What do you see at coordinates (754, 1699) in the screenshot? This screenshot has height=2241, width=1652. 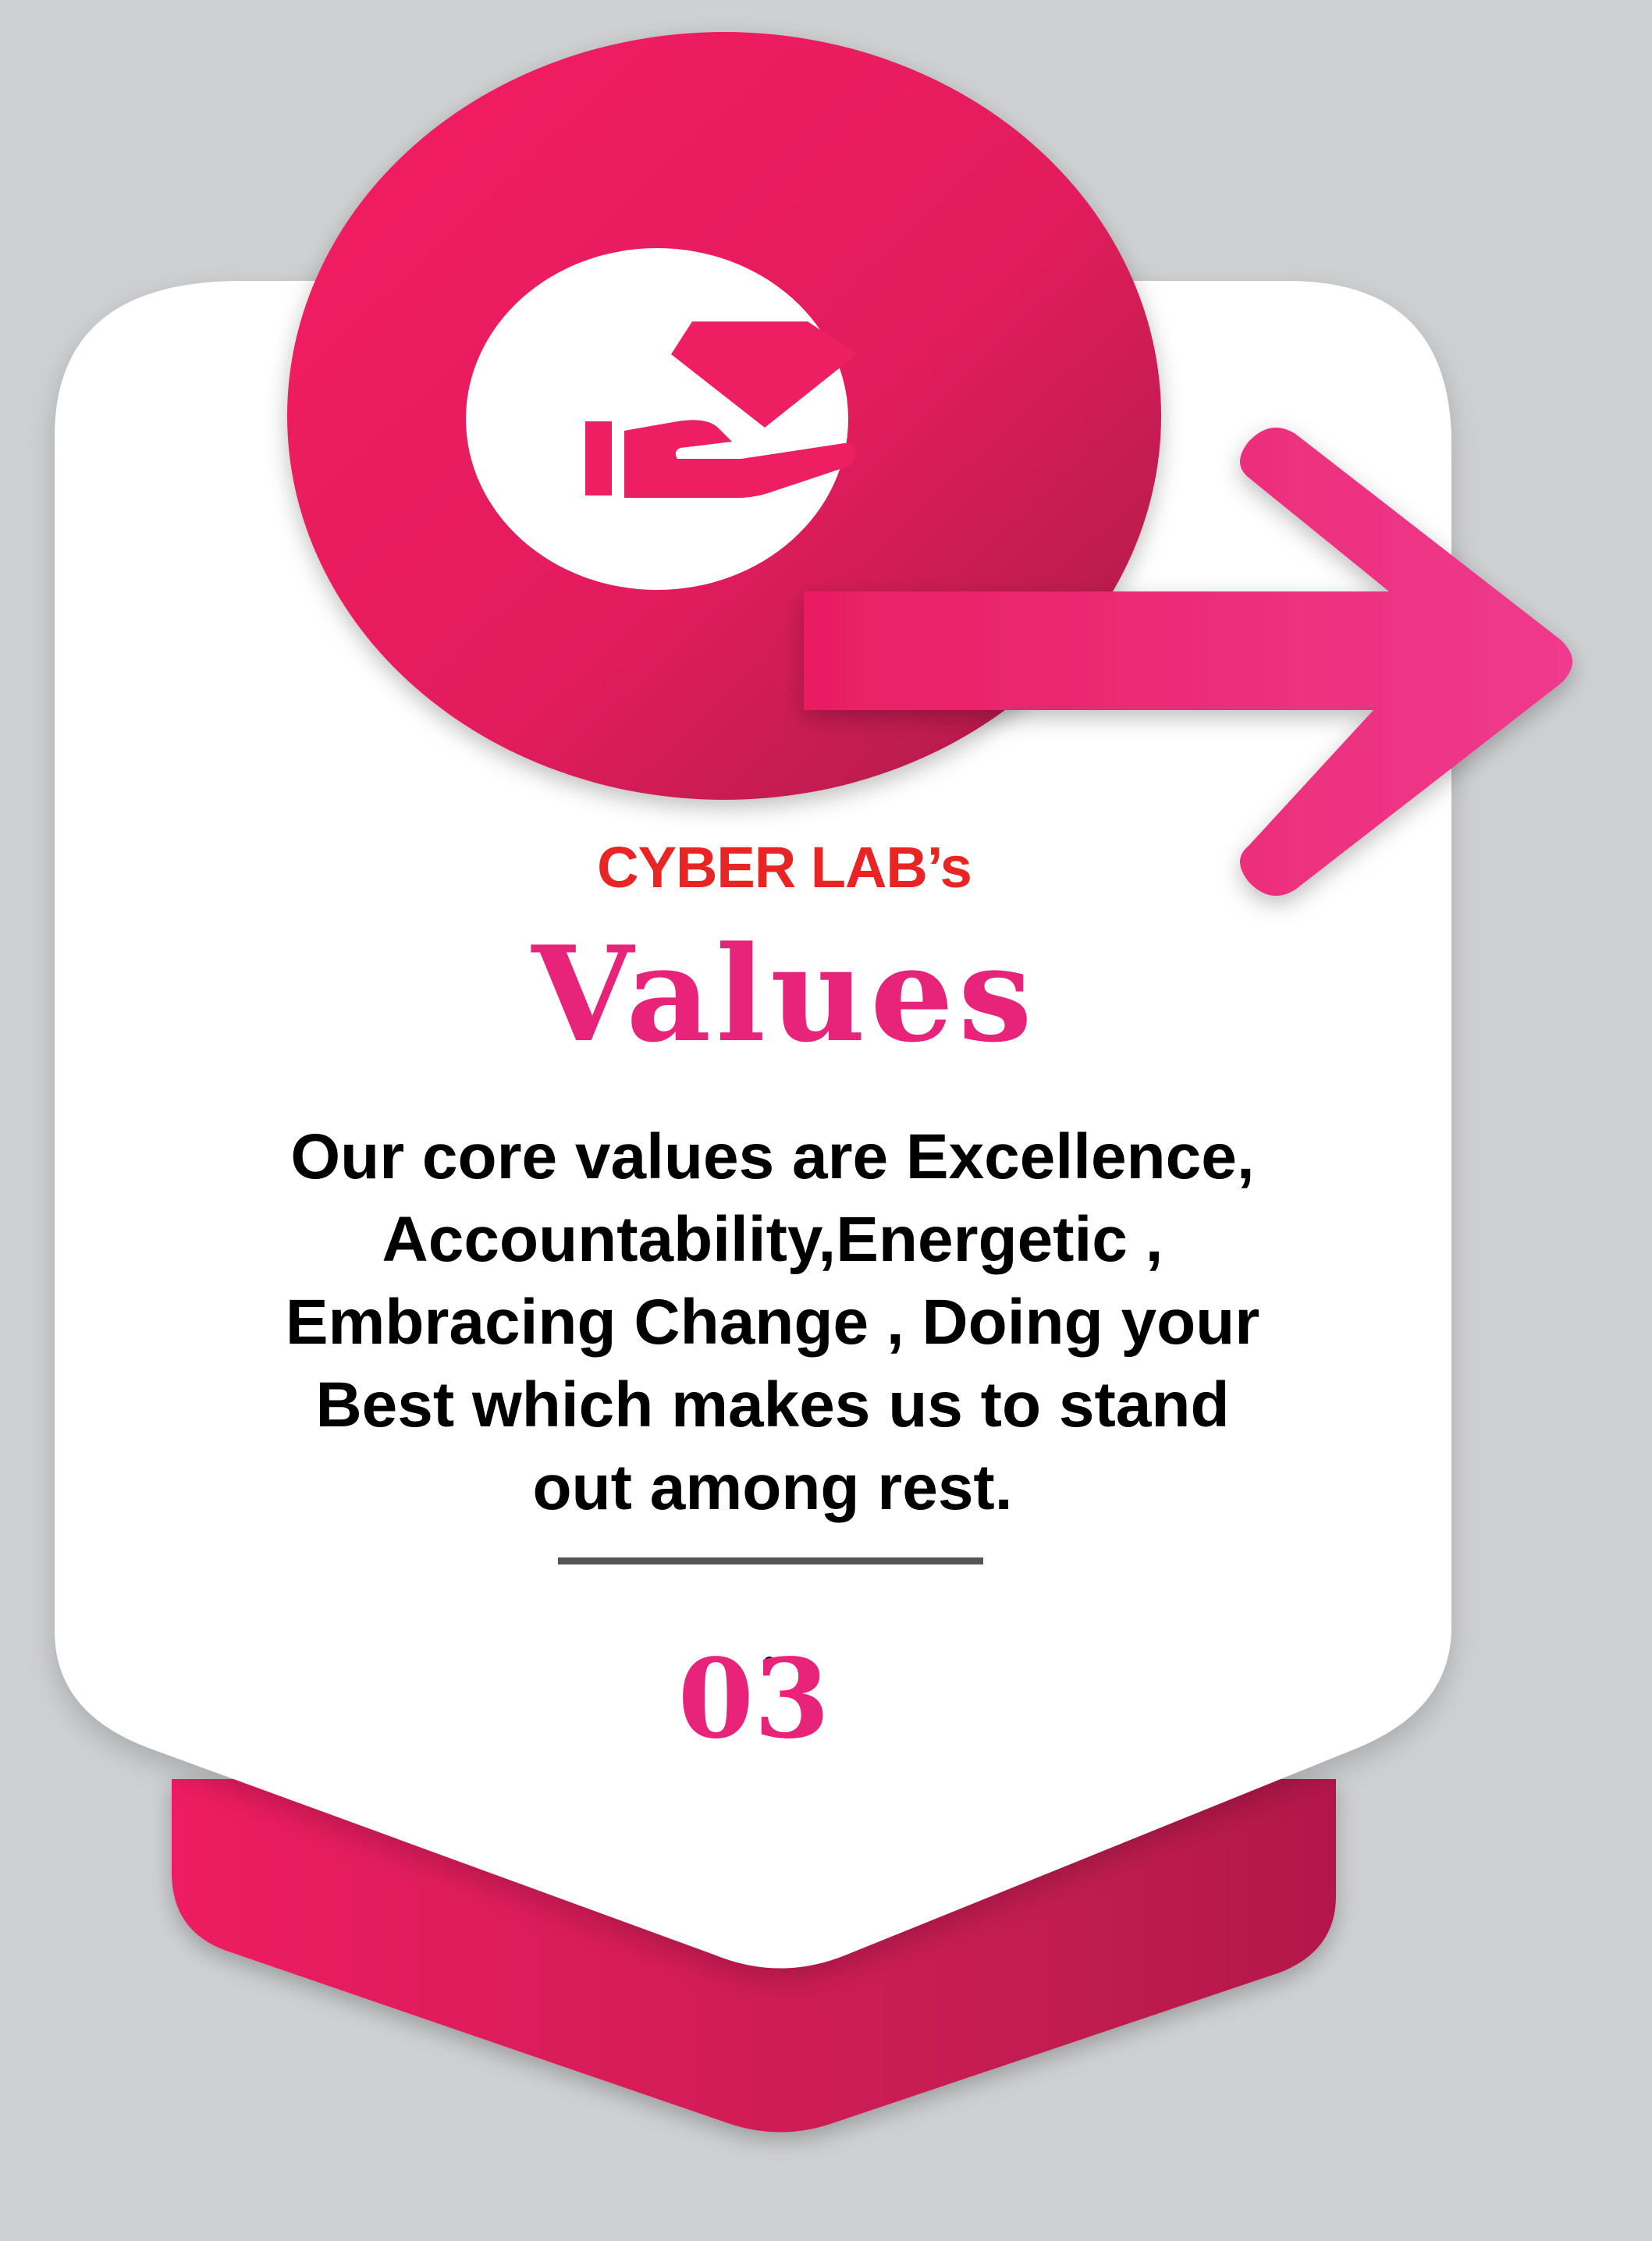 I see `step-number: 03` at bounding box center [754, 1699].